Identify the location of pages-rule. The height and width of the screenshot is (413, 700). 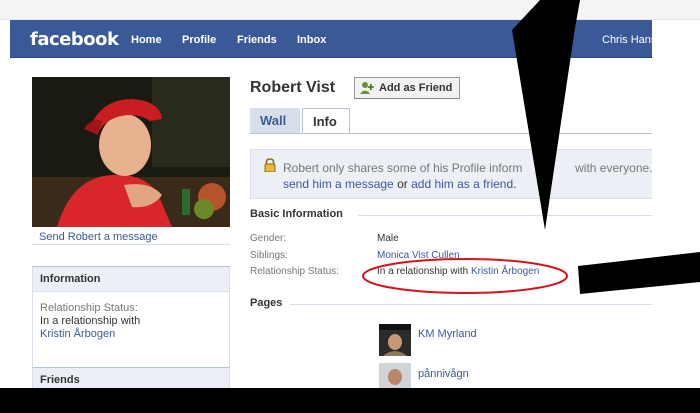
(471, 304).